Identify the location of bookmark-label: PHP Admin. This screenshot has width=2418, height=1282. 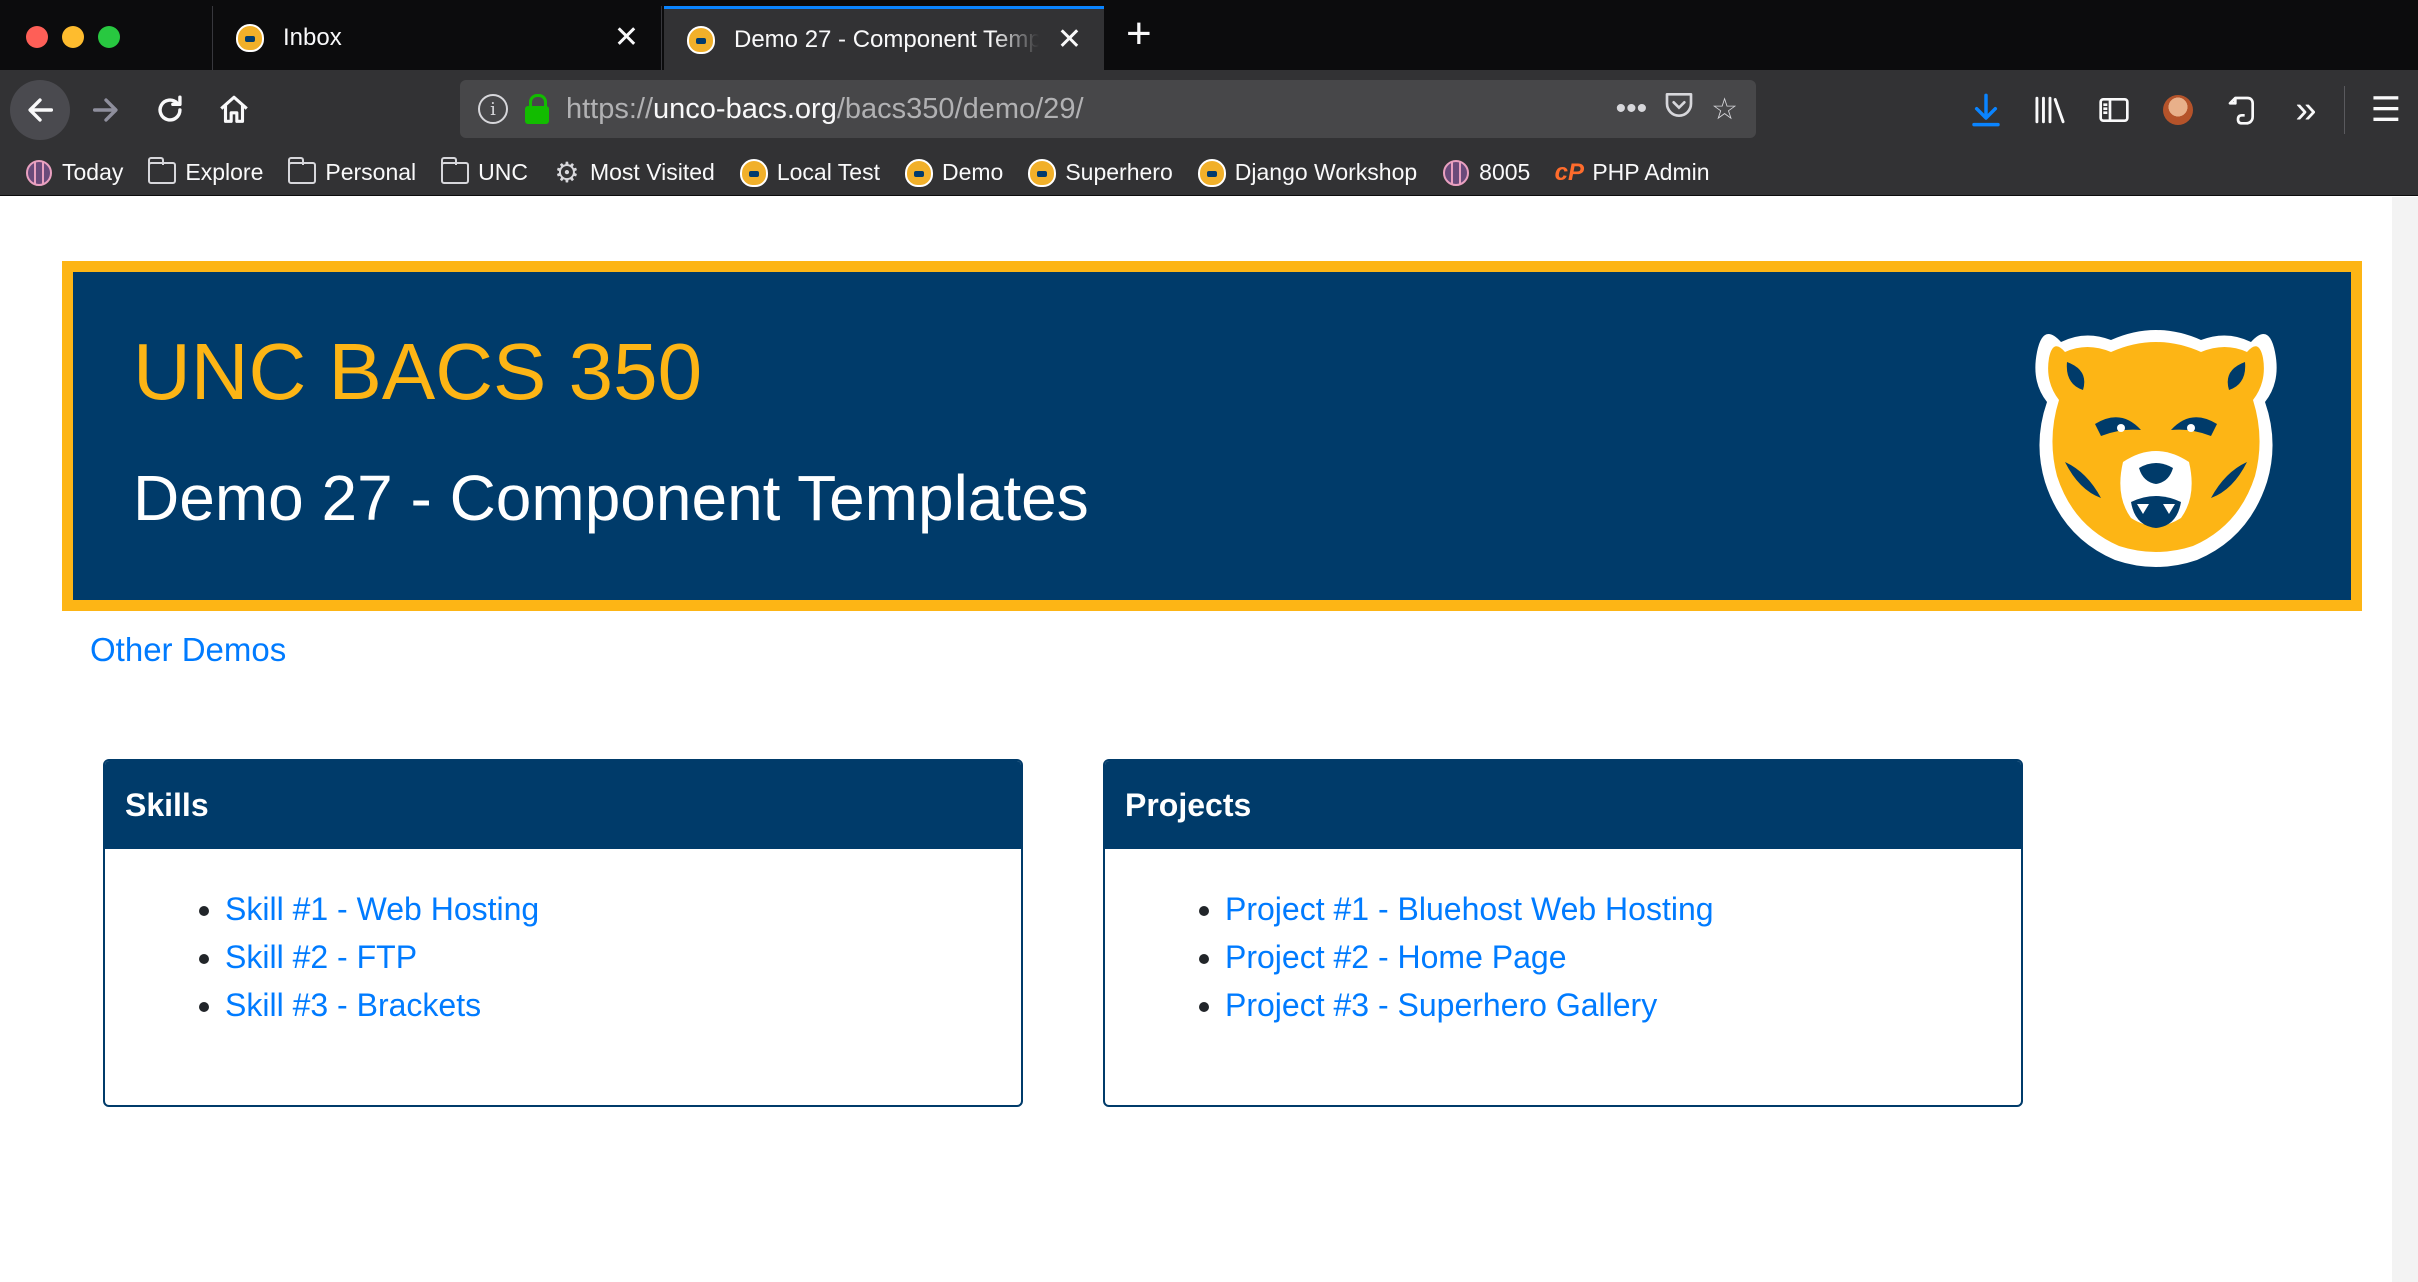
(1651, 172).